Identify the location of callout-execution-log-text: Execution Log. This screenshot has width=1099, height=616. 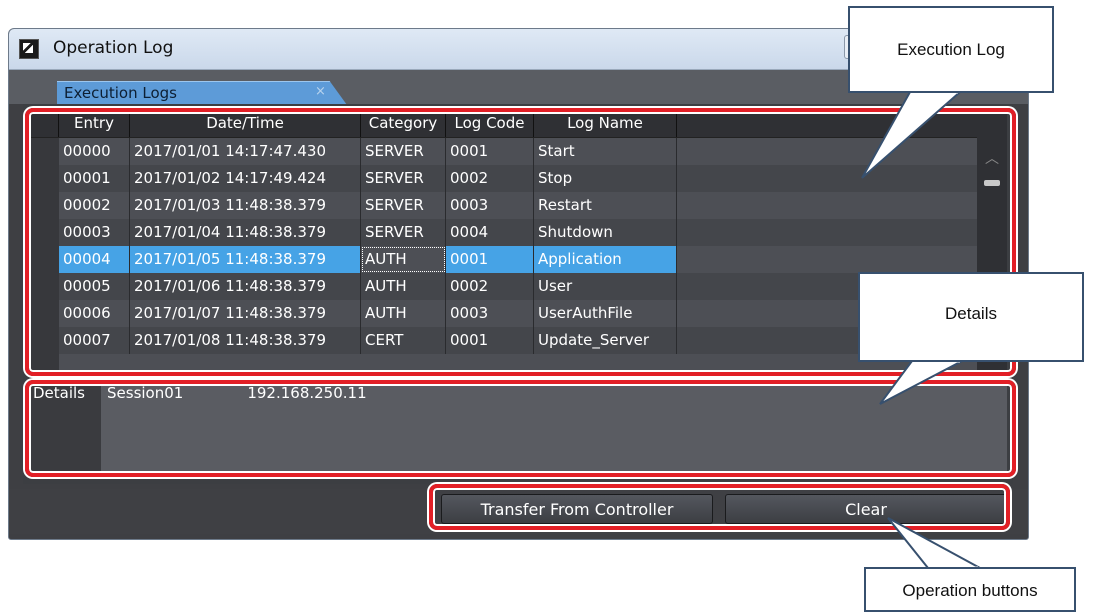
(951, 49).